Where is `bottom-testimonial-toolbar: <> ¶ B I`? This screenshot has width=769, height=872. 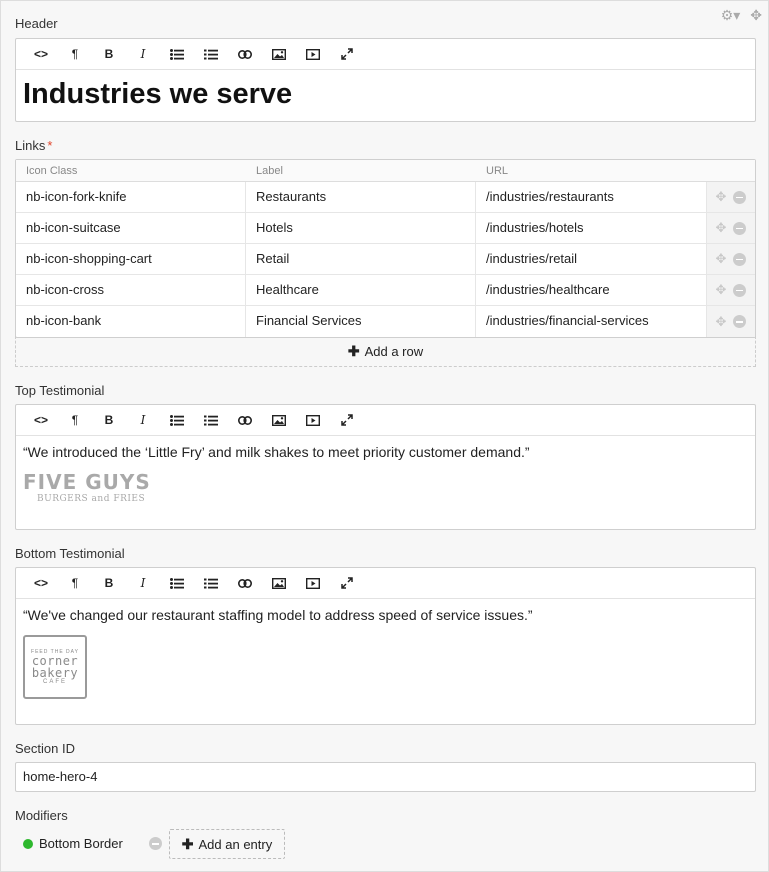
bottom-testimonial-toolbar: <> ¶ B I is located at coordinates (385, 583).